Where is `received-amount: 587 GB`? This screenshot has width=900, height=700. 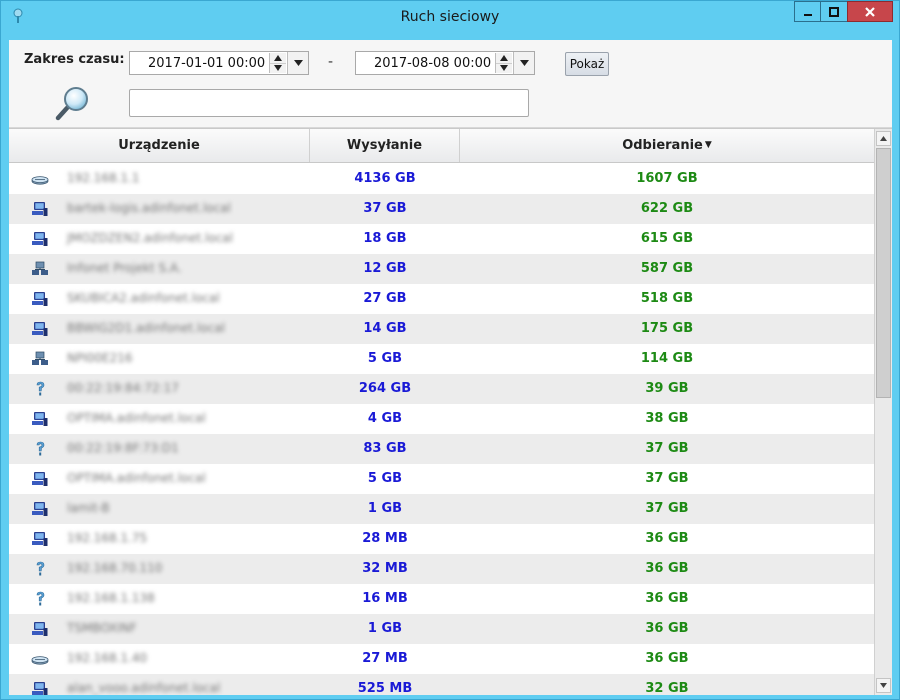 received-amount: 587 GB is located at coordinates (667, 268).